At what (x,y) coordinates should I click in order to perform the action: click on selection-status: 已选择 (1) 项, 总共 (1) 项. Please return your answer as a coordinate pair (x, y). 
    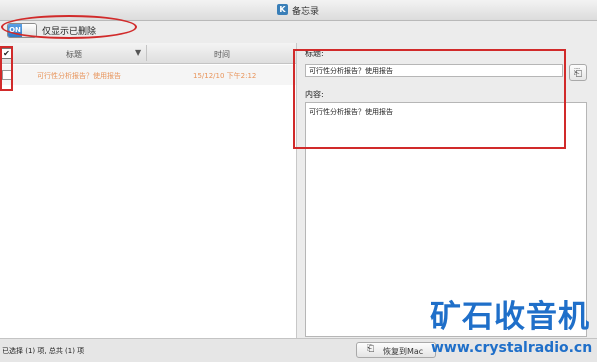
    Looking at the image, I should click on (43, 351).